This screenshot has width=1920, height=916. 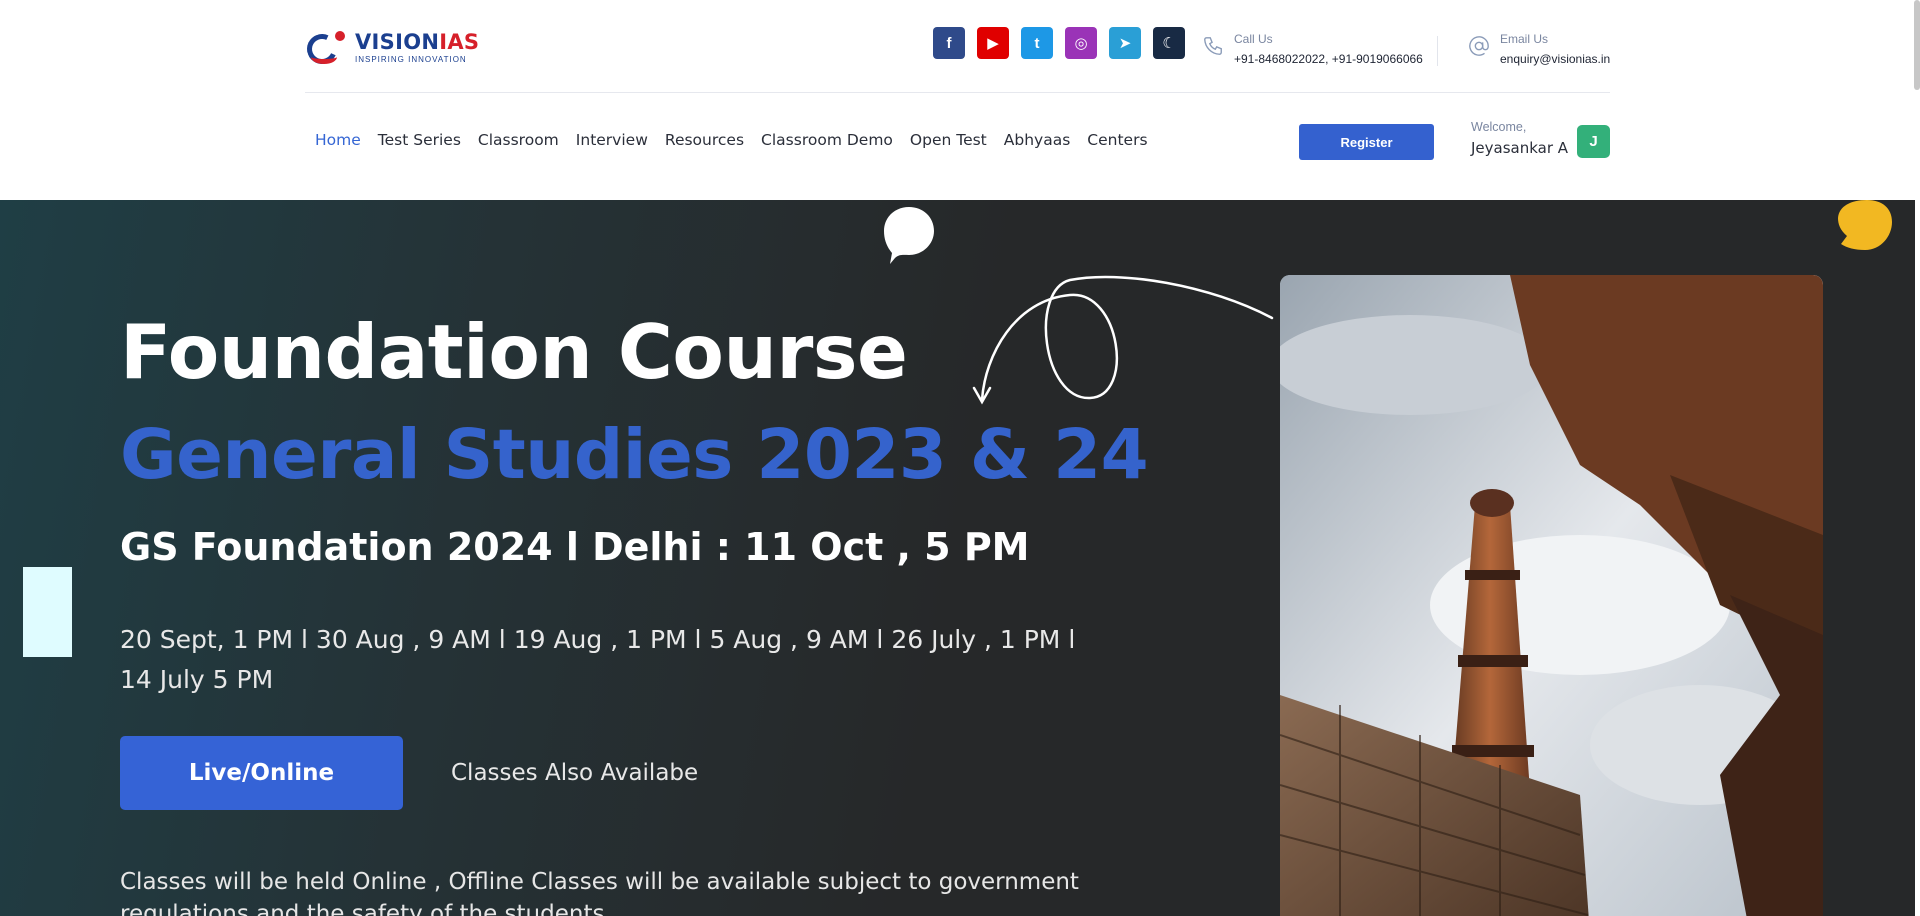 I want to click on contact-call: Call Us +91-8468022022, +91-9019066066, so click(x=1312, y=49).